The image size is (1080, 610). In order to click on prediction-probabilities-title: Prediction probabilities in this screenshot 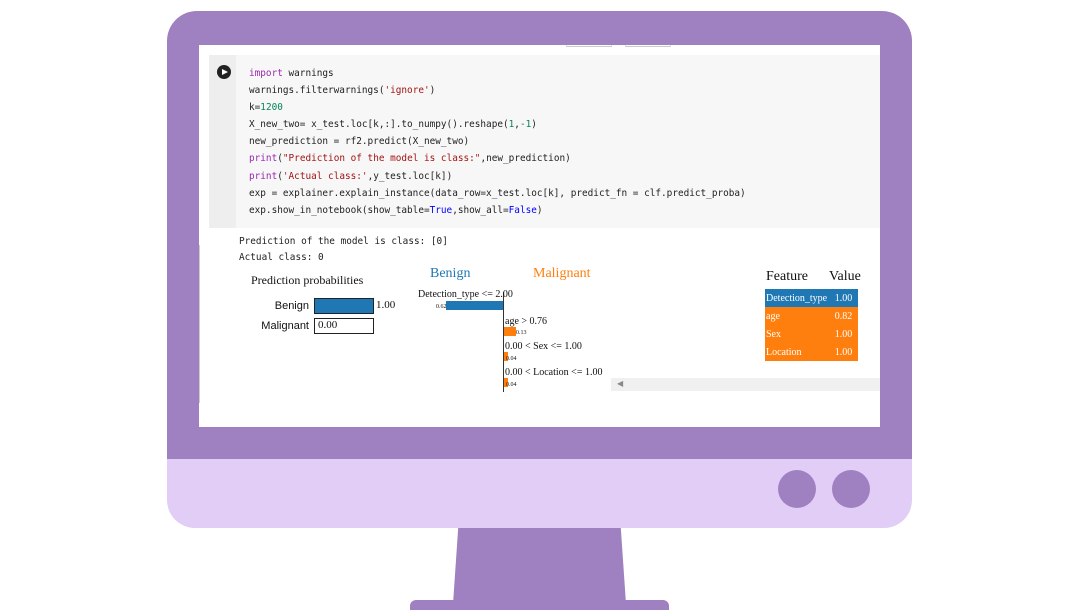, I will do `click(307, 280)`.